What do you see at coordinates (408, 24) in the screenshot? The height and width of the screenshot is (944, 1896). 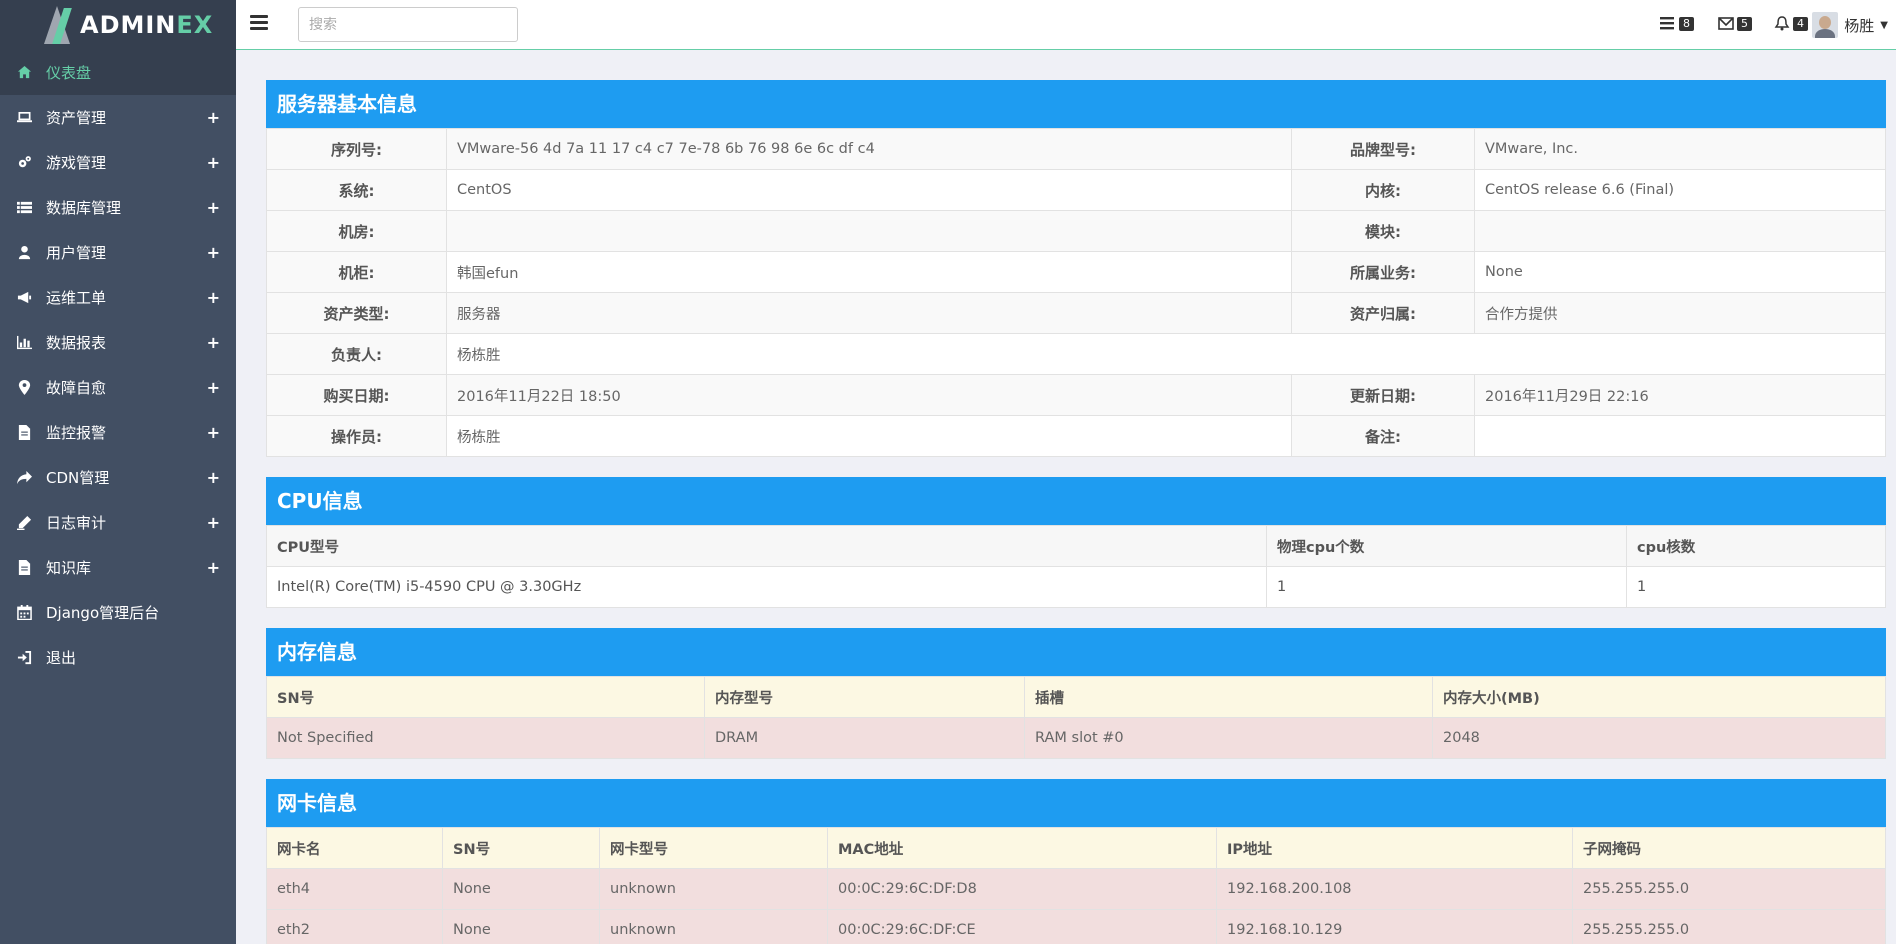 I see `search-input` at bounding box center [408, 24].